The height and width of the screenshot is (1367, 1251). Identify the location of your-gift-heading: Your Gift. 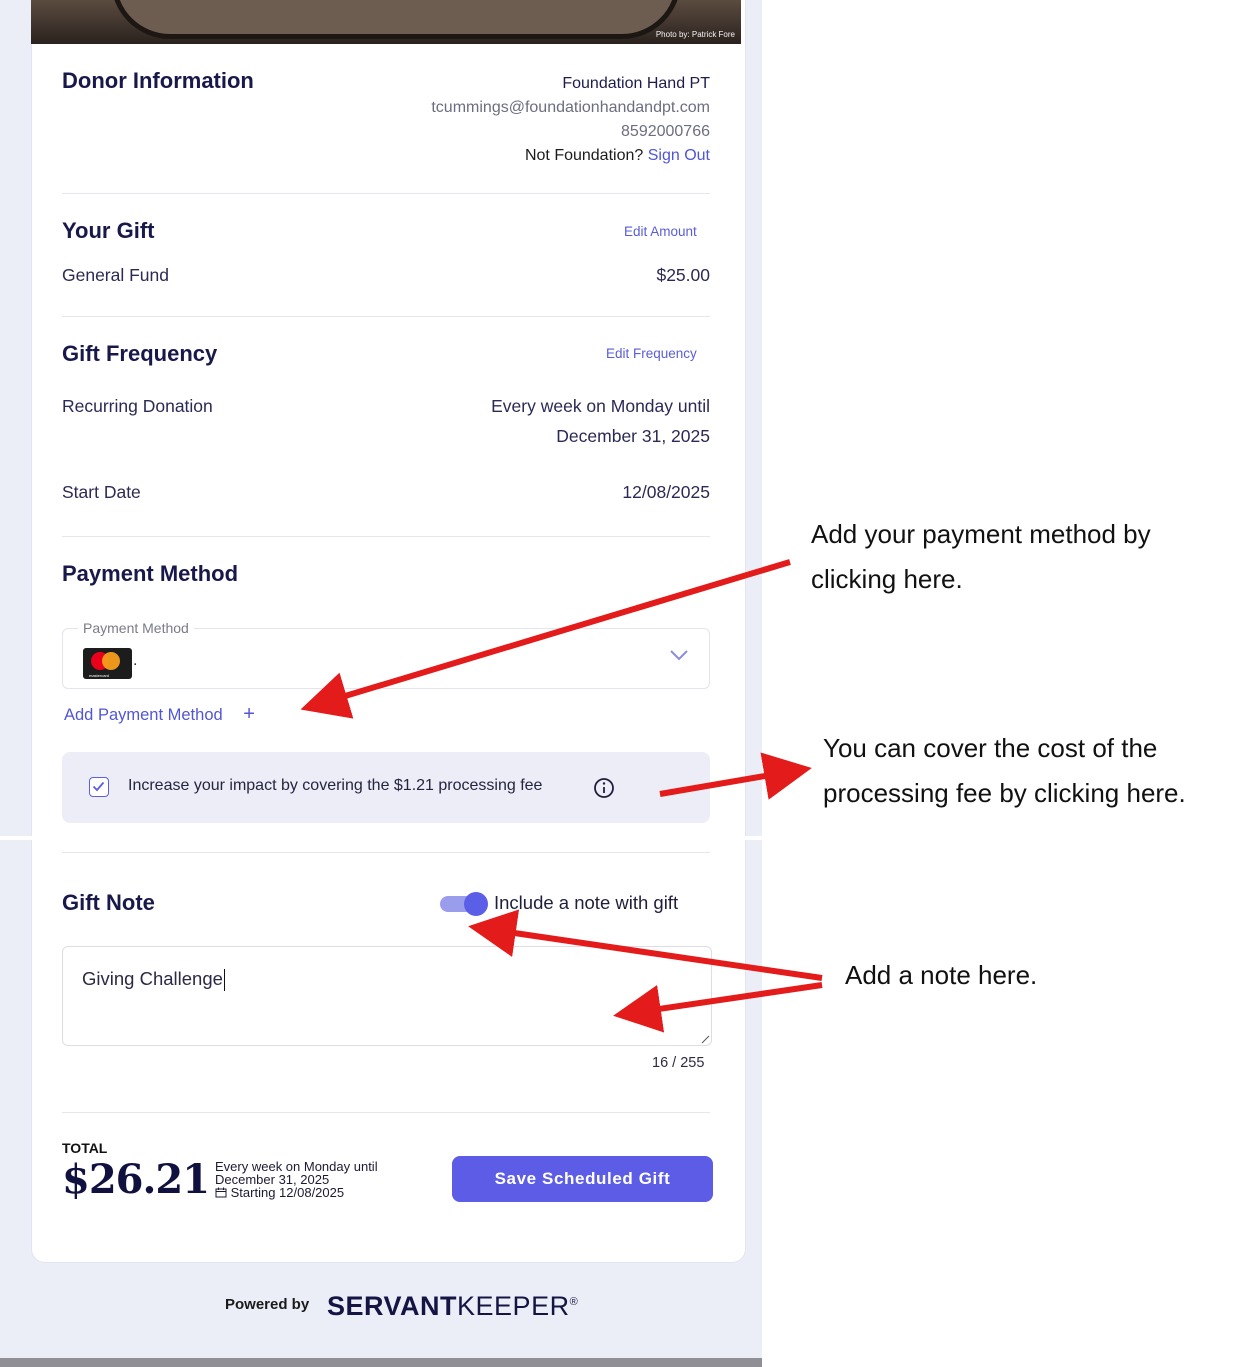
(108, 230).